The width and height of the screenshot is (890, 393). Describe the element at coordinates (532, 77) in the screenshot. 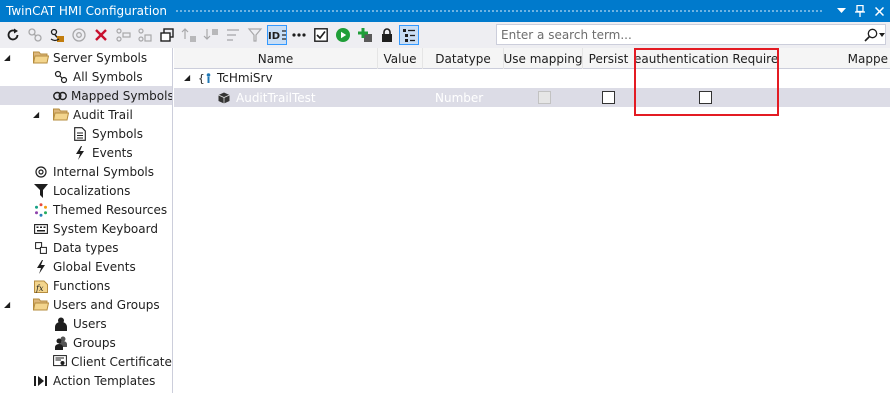

I see `table-row-group: ◢ { TcHmiSrv` at that location.